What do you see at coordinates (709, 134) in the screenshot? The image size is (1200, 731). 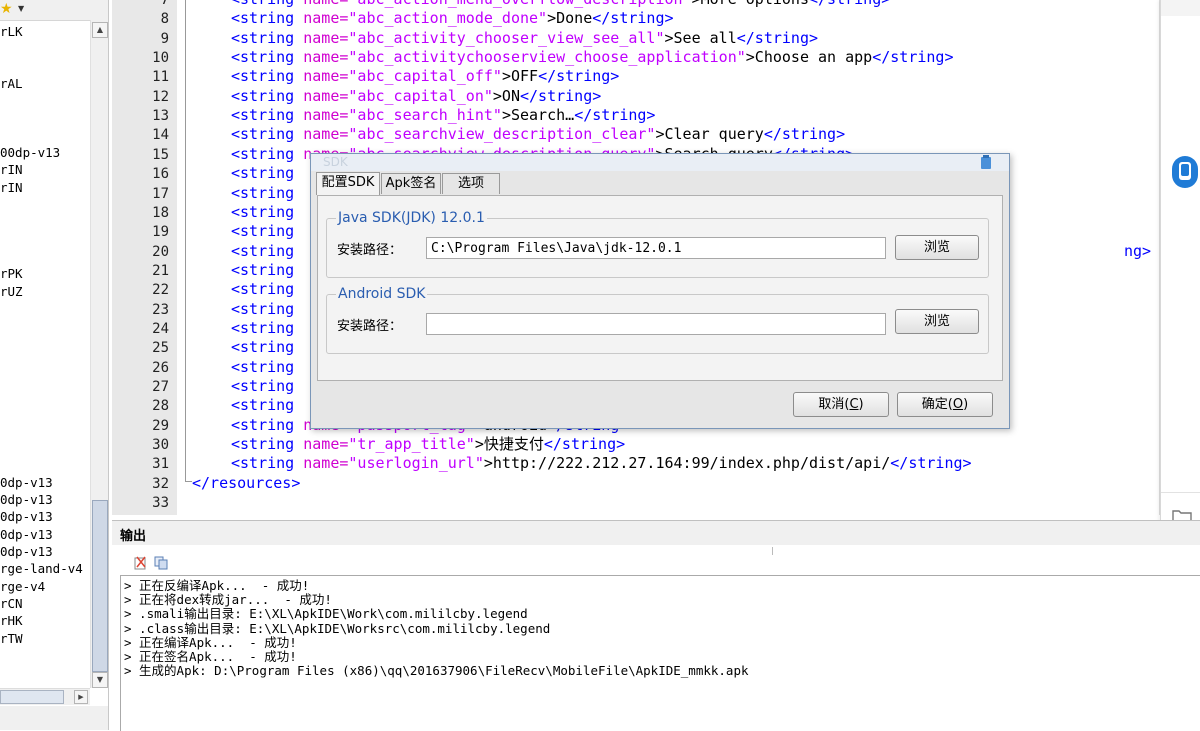 I see `code-text: >Clear query` at bounding box center [709, 134].